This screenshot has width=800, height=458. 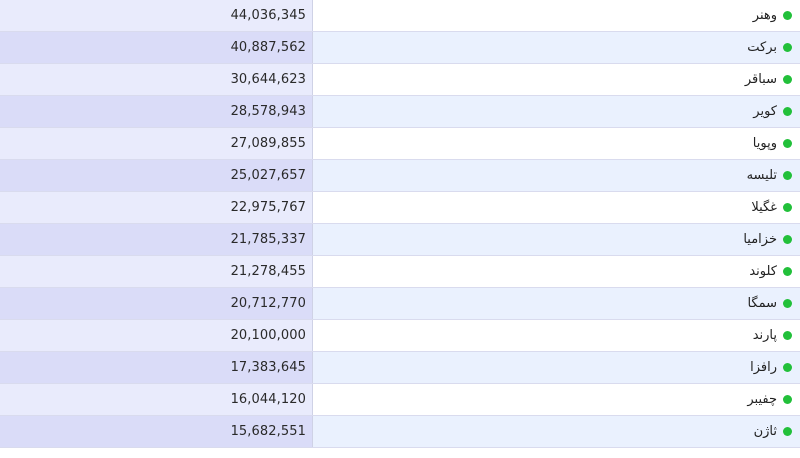 What do you see at coordinates (761, 79) in the screenshot?
I see `row-name: سباقر` at bounding box center [761, 79].